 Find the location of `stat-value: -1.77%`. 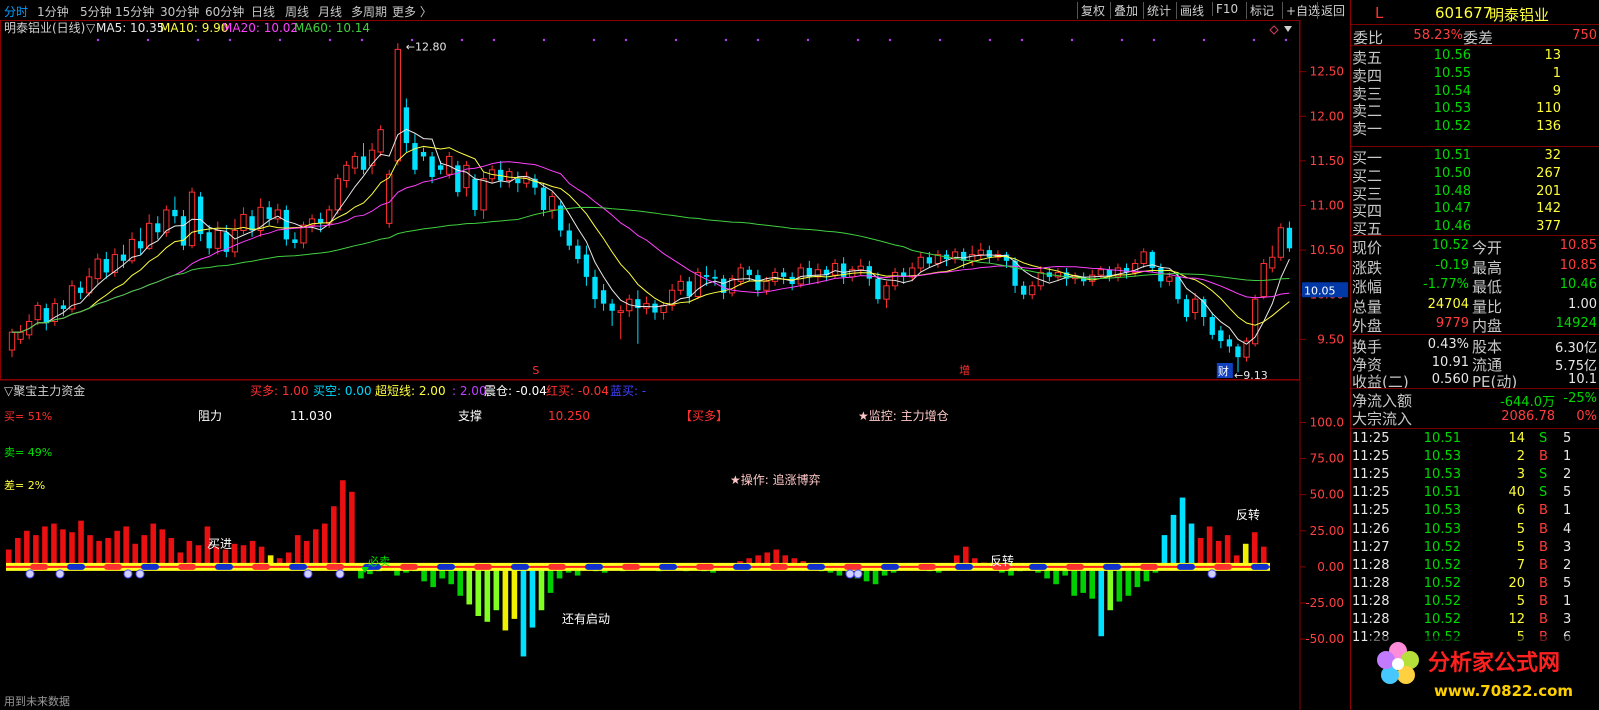

stat-value: -1.77% is located at coordinates (1446, 285).